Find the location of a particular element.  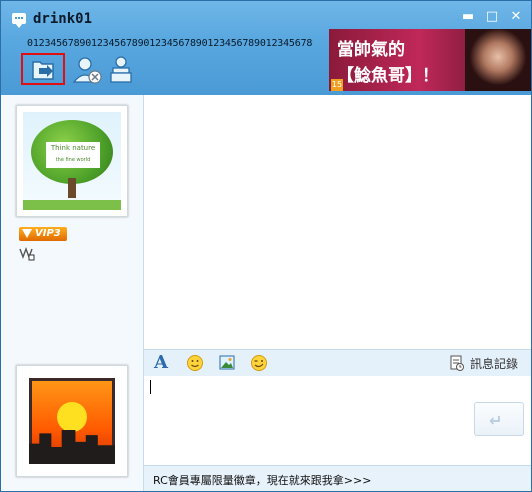

close-button: ✕ is located at coordinates (516, 17).